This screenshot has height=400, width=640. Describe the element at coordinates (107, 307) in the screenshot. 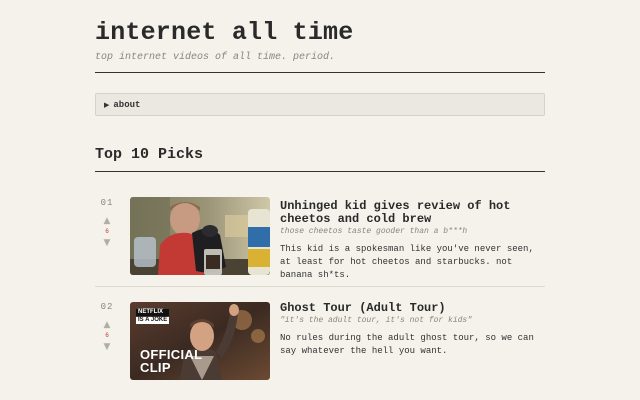

I see `rank-number: 02` at that location.